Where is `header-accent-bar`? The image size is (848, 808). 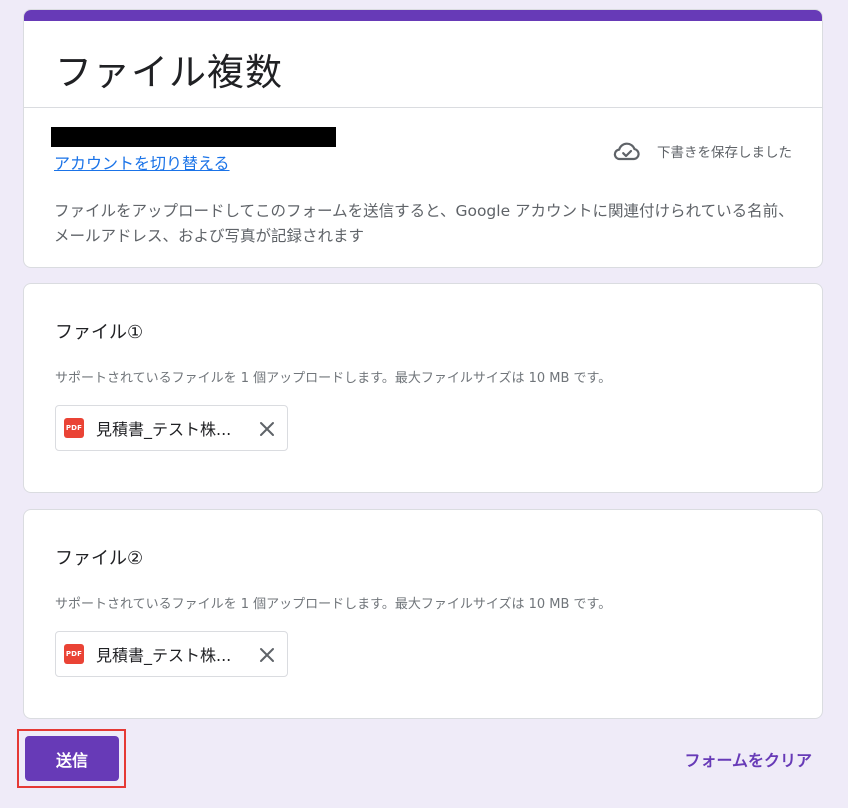
header-accent-bar is located at coordinates (423, 15).